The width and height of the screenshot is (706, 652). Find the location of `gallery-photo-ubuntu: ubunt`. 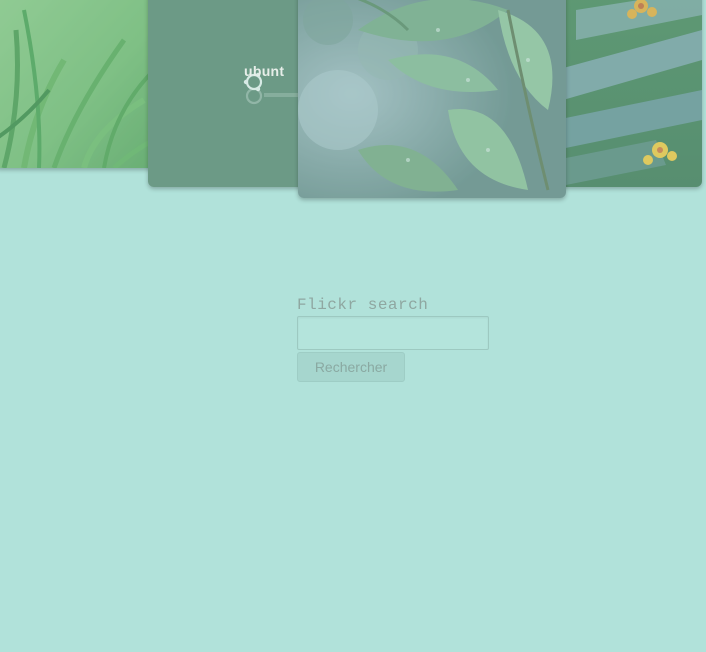

gallery-photo-ubuntu: ubunt is located at coordinates (228, 93).